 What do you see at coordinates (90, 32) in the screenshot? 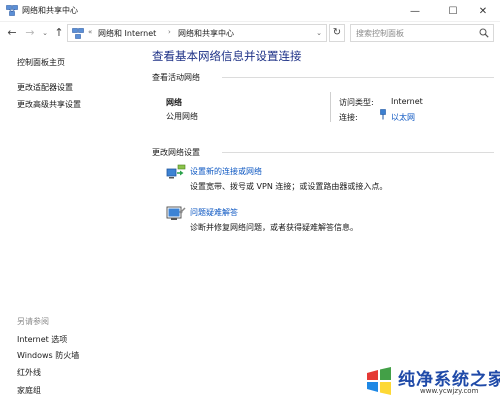
I see `breadcrumb-root-chevron: «` at bounding box center [90, 32].